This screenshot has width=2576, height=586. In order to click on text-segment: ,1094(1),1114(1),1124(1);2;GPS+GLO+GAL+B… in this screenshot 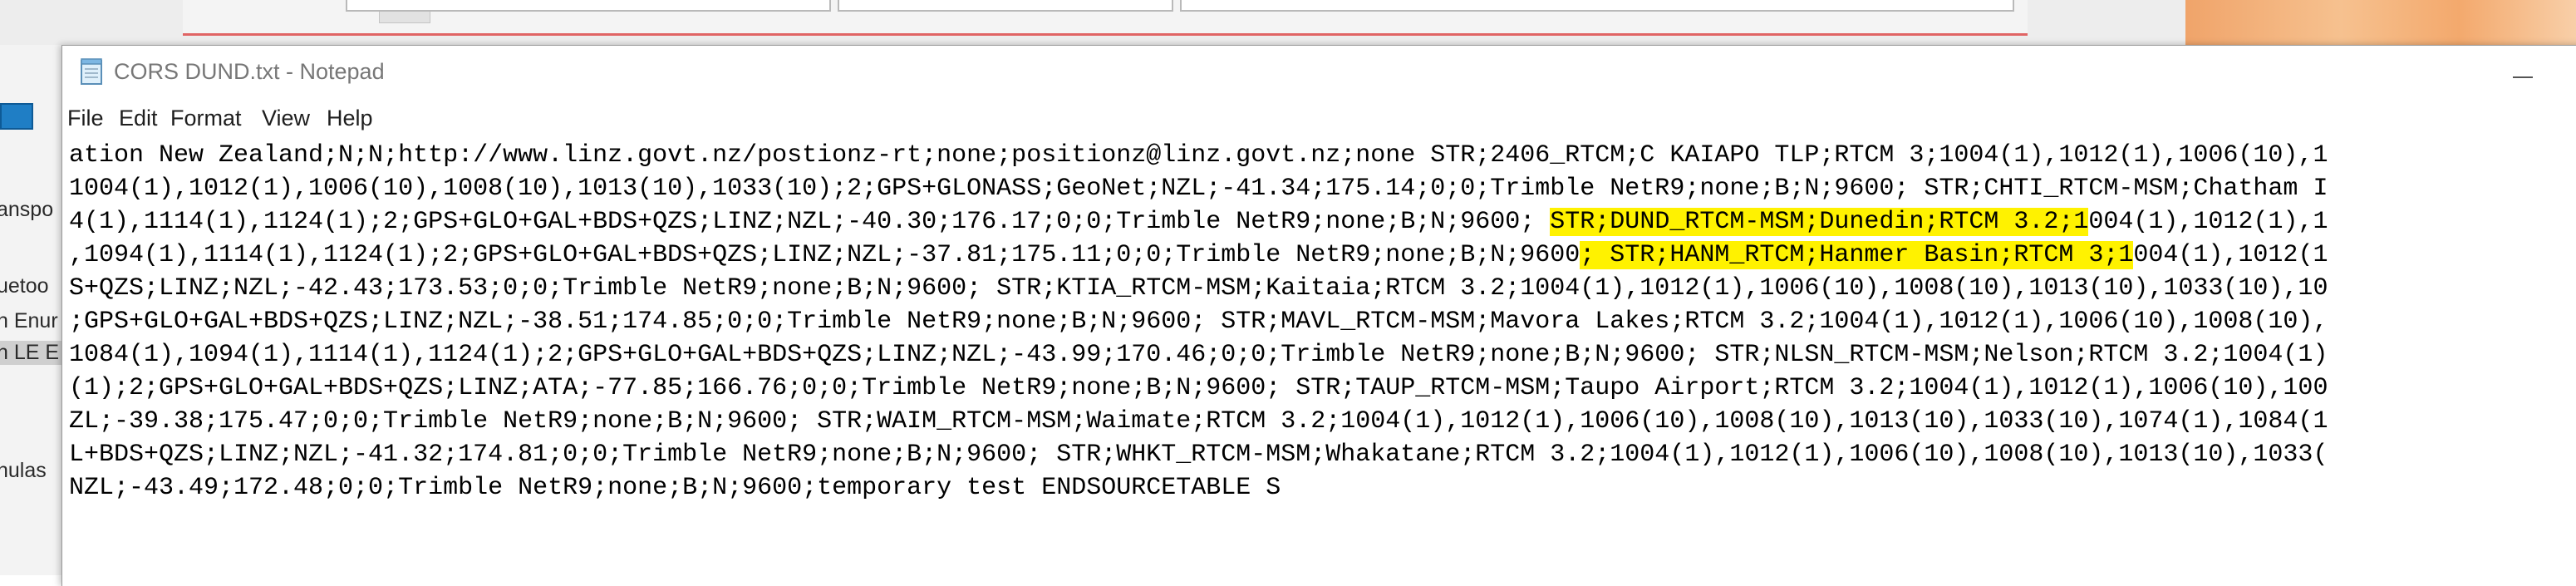, I will do `click(825, 255)`.